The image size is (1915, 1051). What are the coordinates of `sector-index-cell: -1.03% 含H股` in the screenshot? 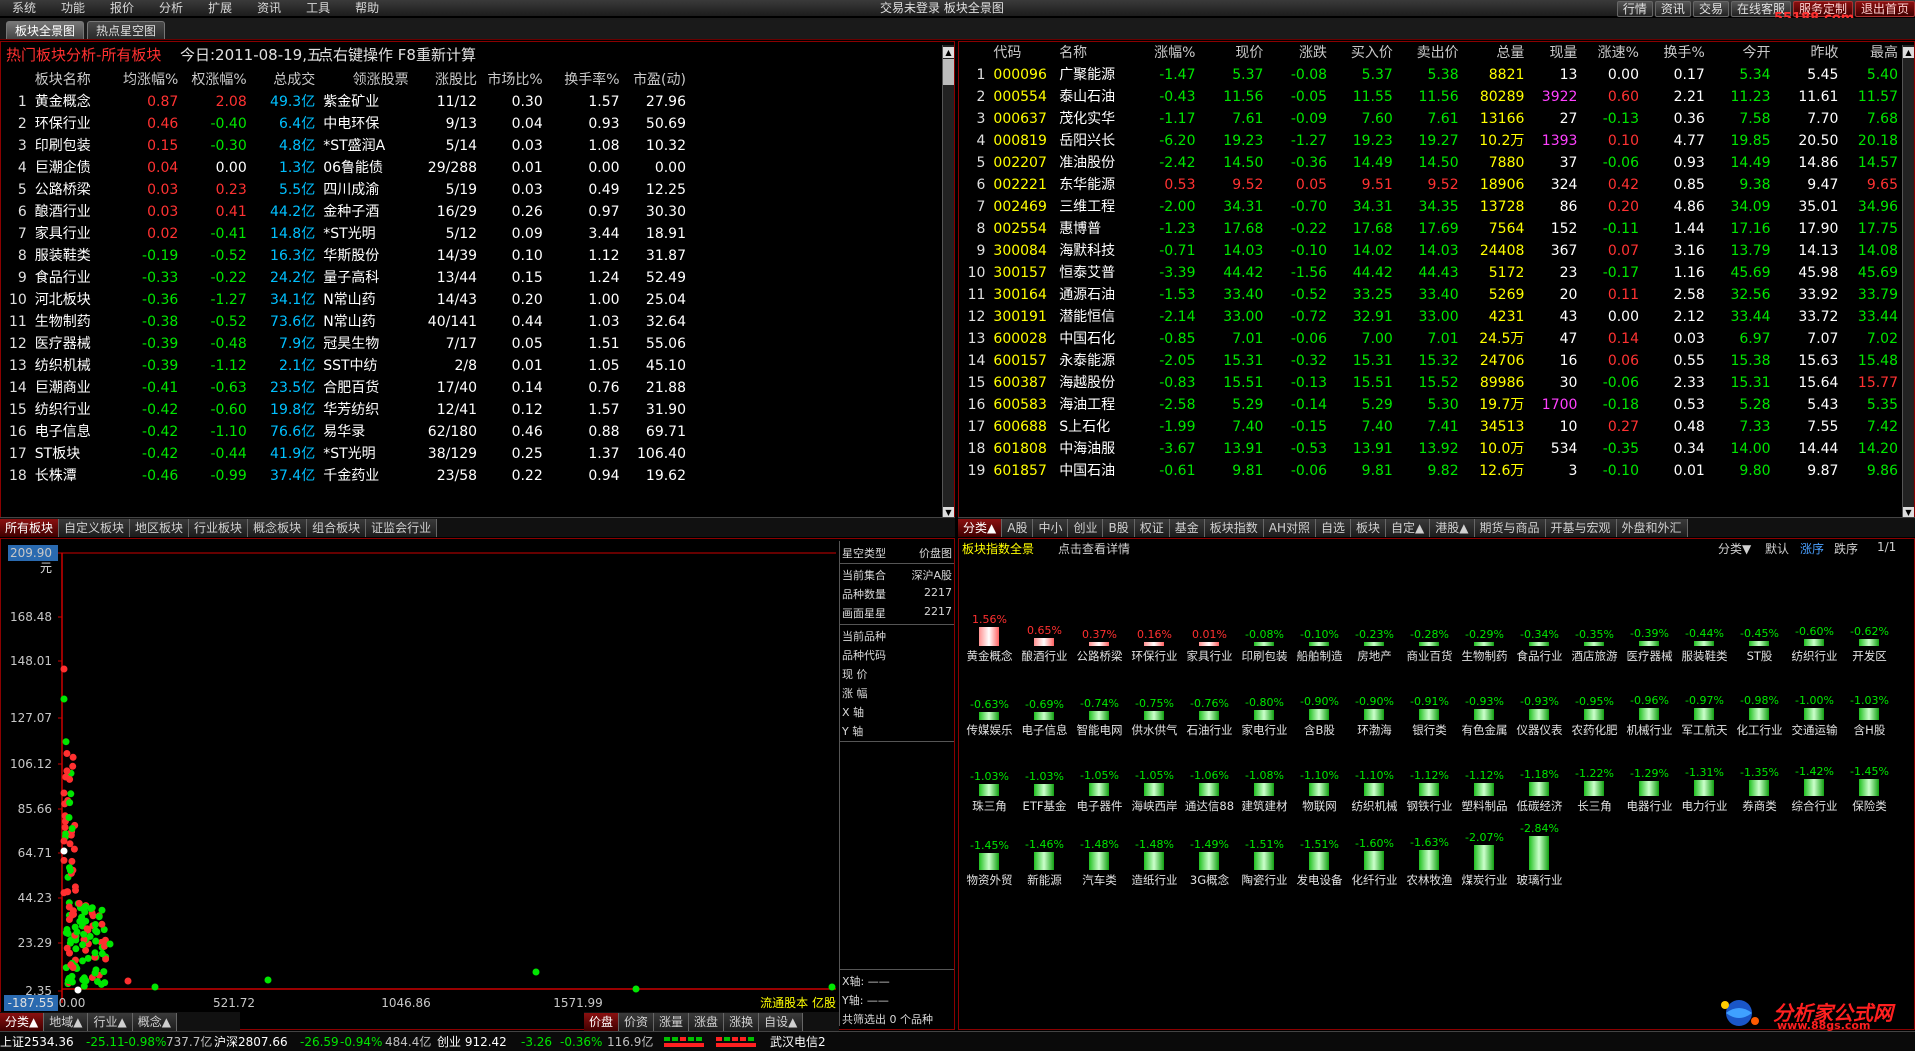 It's located at (1869, 705).